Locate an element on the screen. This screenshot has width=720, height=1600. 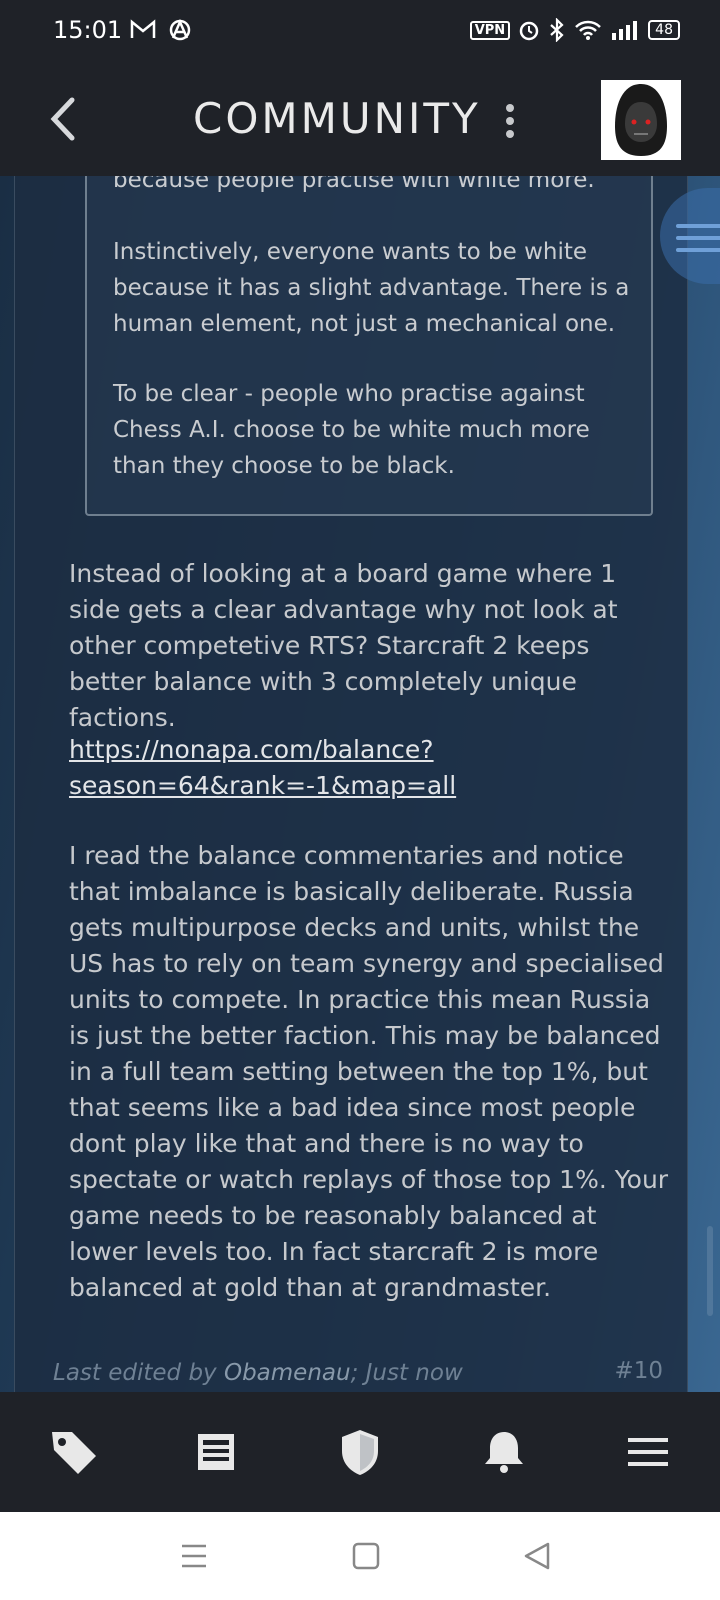
home-icon is located at coordinates (366, 1556).